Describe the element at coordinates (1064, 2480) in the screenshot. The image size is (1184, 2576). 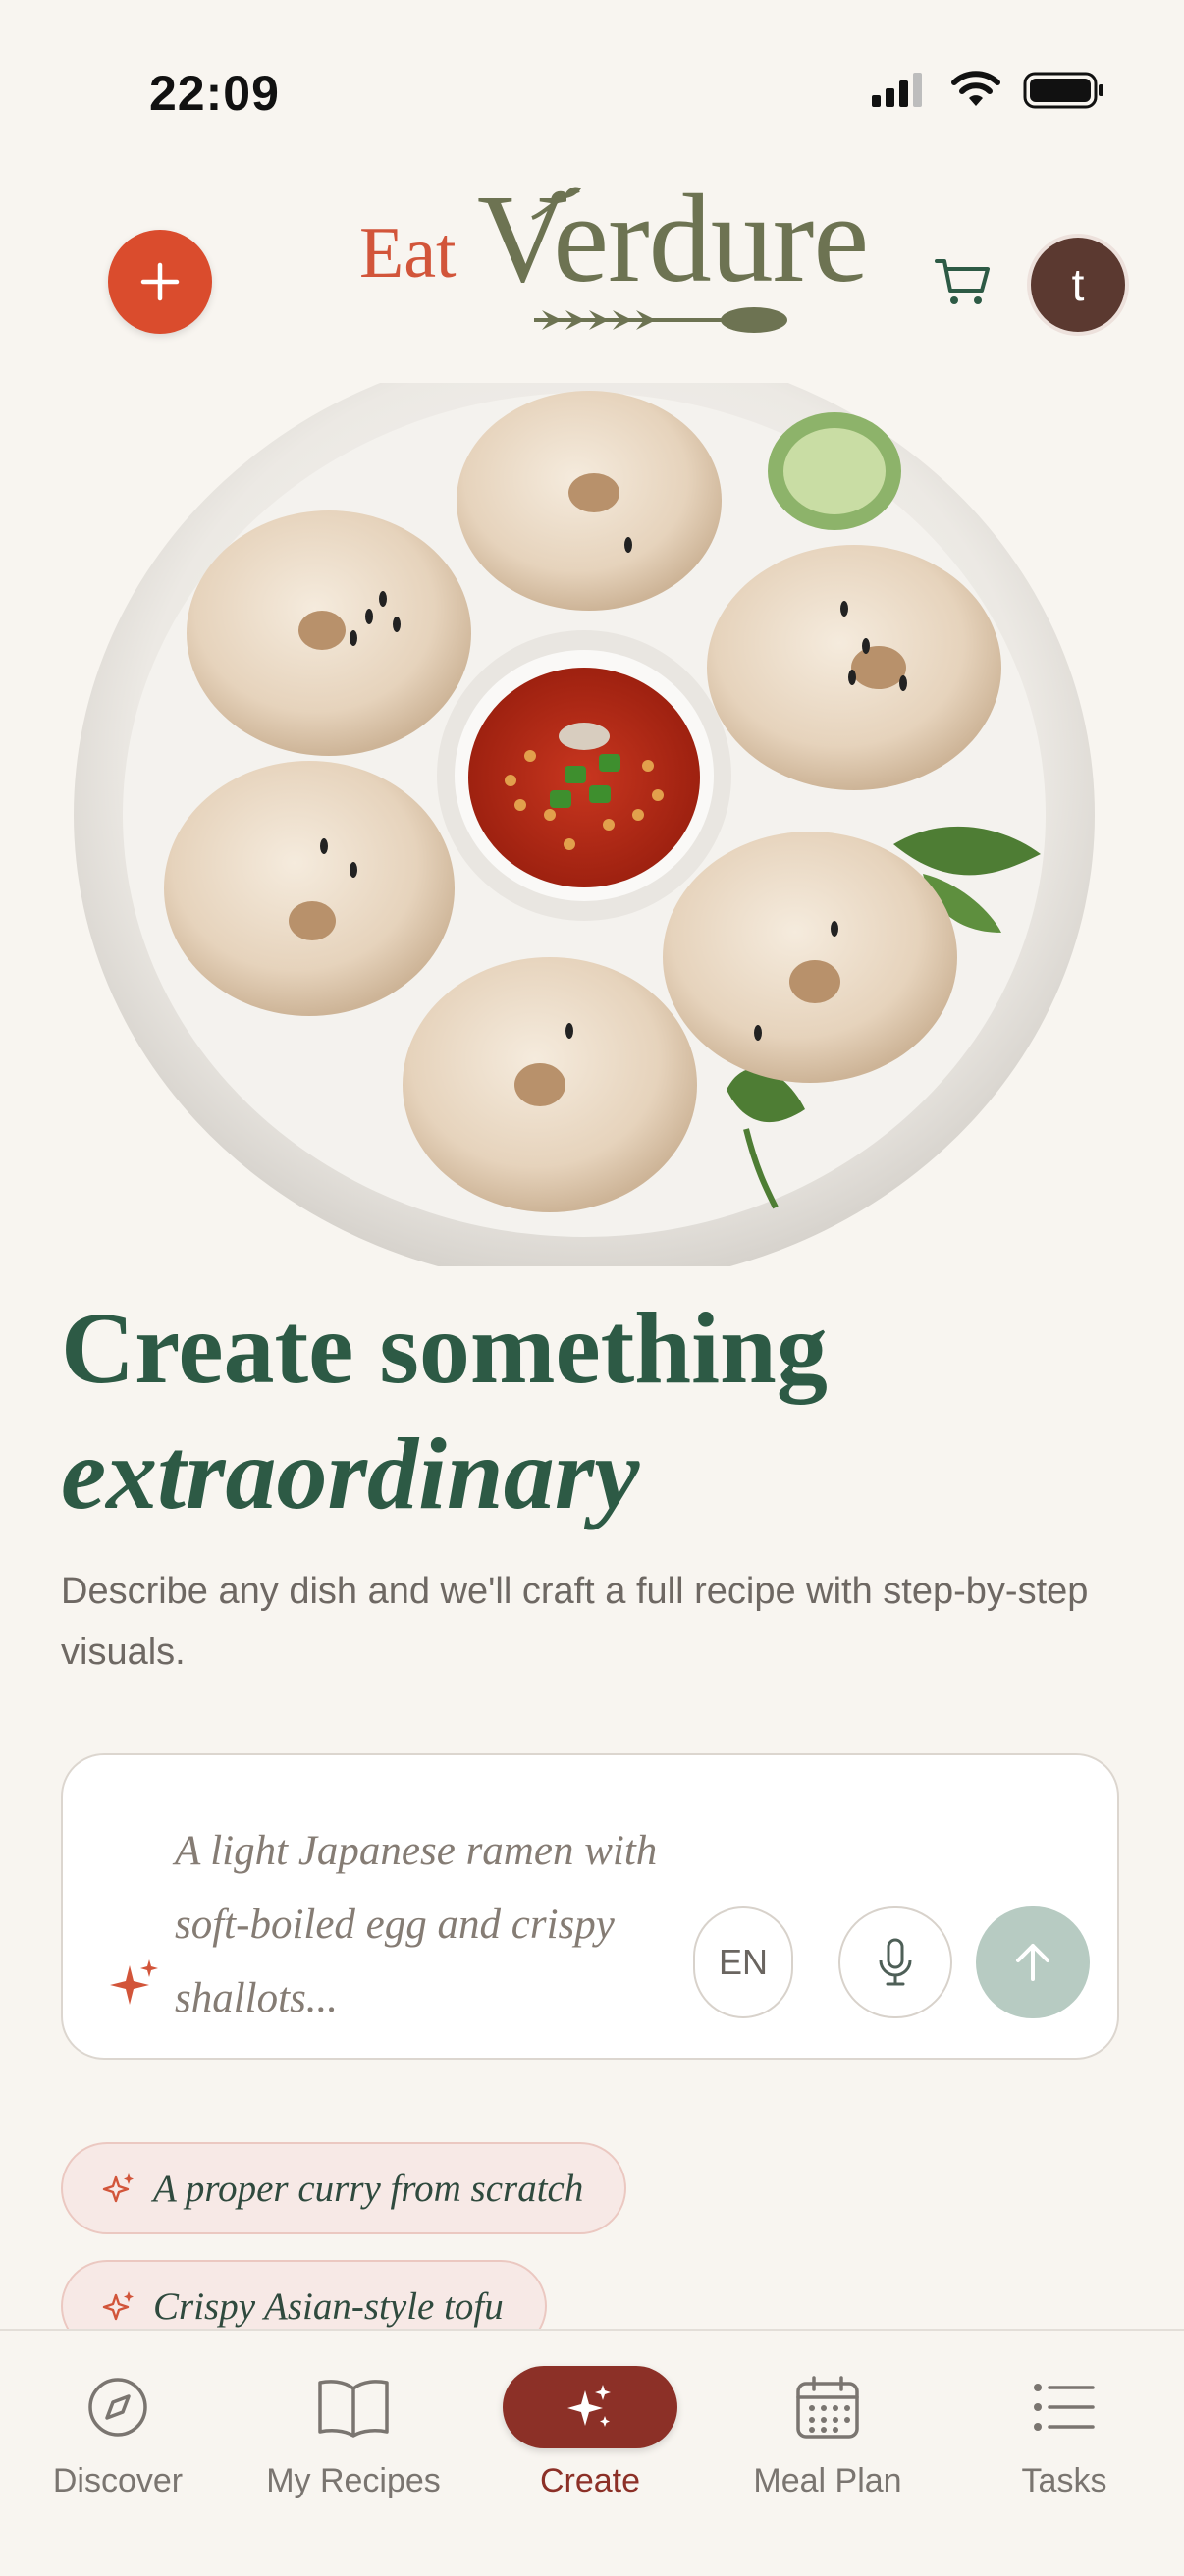
I see `nav-label: Tasks` at that location.